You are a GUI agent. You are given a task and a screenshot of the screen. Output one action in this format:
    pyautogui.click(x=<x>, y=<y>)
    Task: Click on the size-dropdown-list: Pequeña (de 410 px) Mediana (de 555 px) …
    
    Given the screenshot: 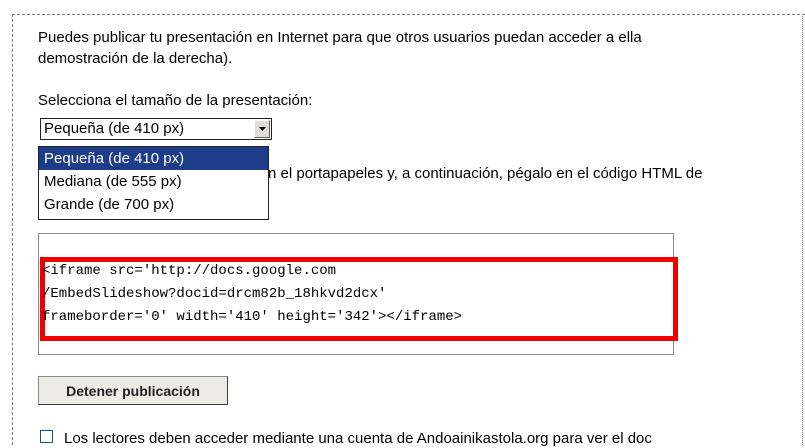 What is the action you would take?
    pyautogui.click(x=153, y=183)
    